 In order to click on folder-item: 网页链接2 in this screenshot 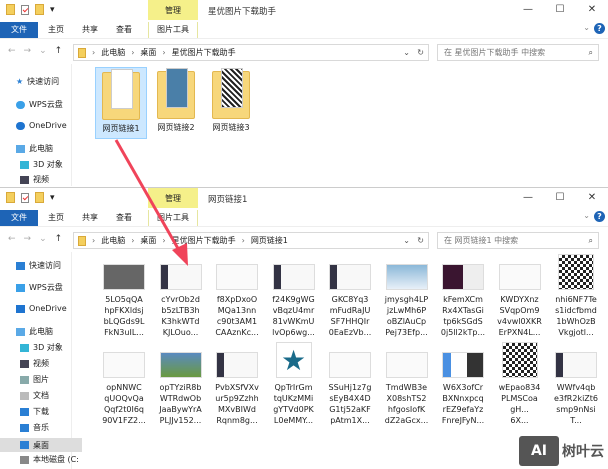, I will do `click(176, 103)`.